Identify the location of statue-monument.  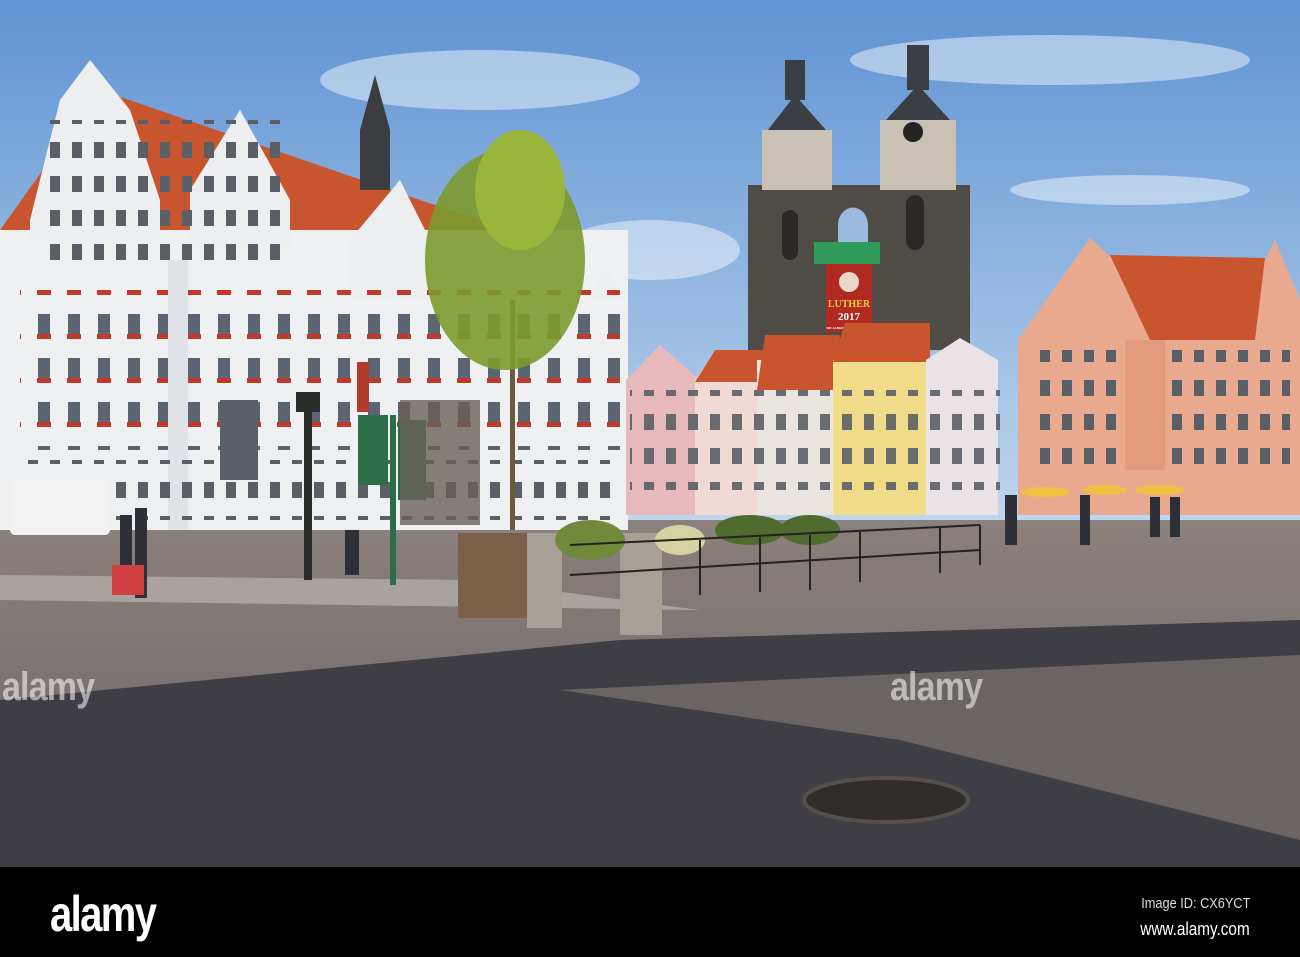
(440, 462).